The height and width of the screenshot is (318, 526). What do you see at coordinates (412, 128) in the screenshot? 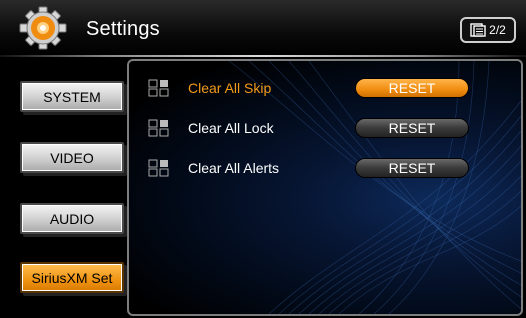
I see `reset-lock-button: RESET` at bounding box center [412, 128].